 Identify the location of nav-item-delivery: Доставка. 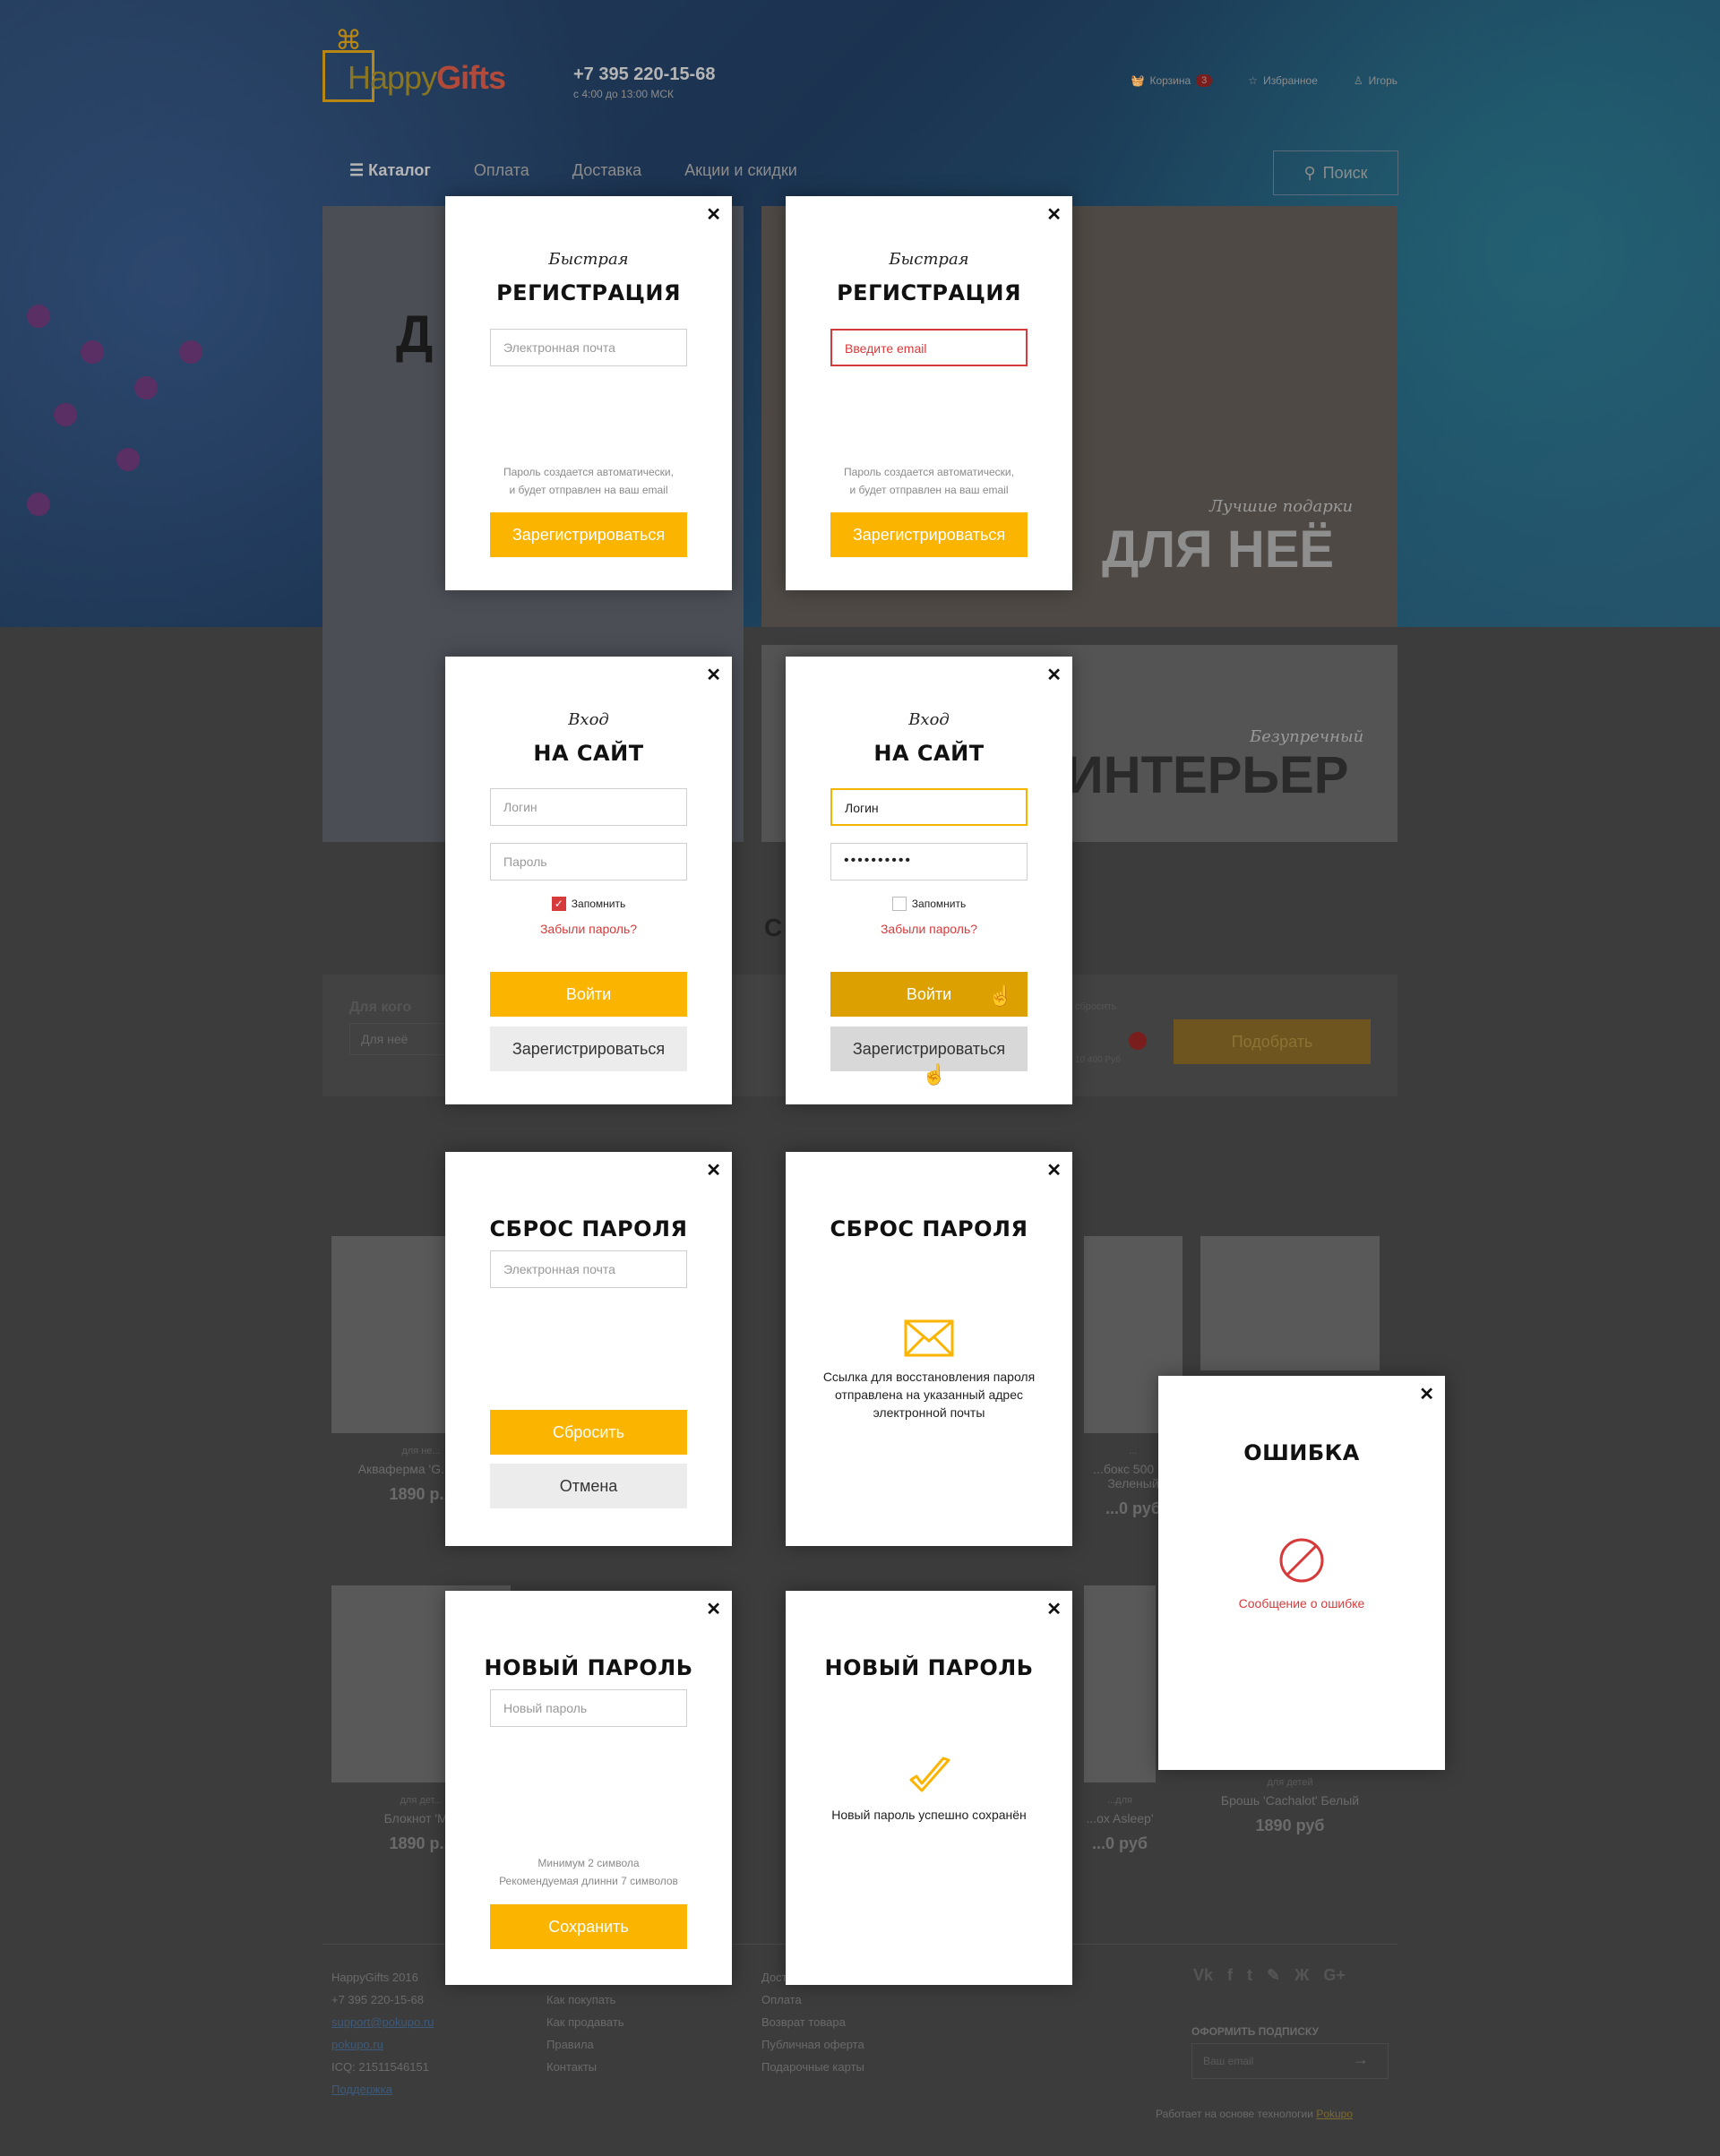
(606, 170).